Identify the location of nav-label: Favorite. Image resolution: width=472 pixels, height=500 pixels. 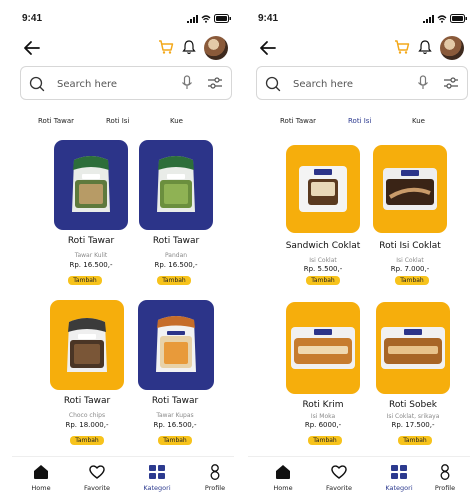
(97, 488).